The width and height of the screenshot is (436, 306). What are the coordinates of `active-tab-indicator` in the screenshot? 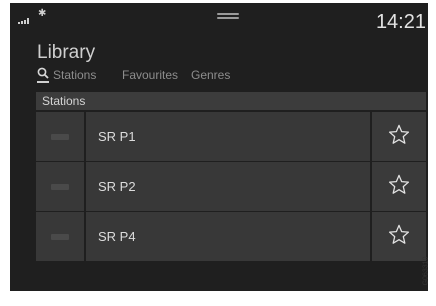 It's located at (43, 82).